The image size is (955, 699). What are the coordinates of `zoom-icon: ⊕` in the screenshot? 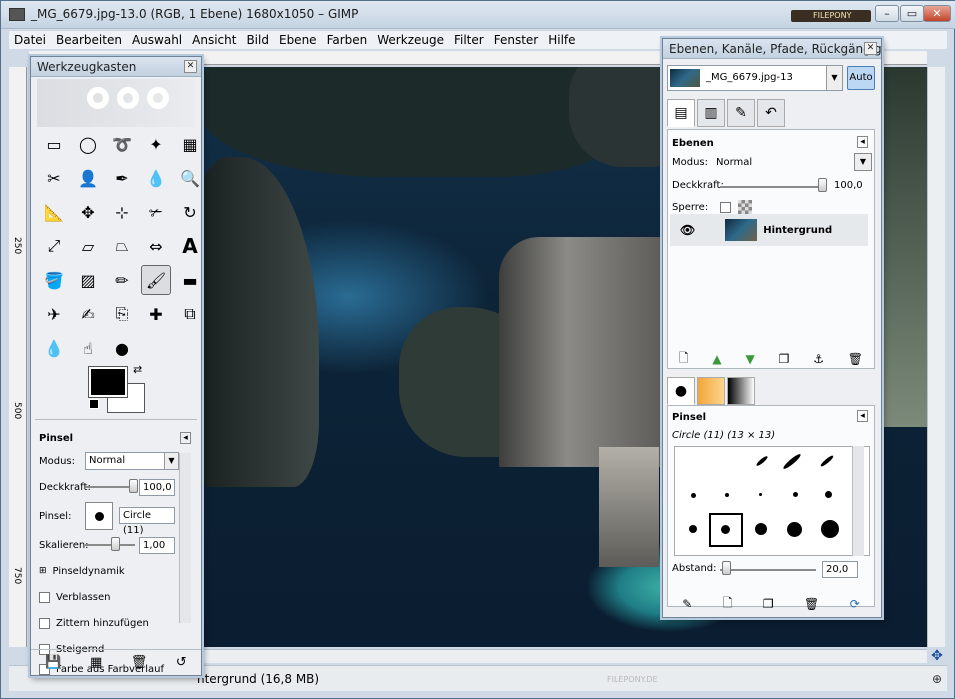 It's located at (937, 679).